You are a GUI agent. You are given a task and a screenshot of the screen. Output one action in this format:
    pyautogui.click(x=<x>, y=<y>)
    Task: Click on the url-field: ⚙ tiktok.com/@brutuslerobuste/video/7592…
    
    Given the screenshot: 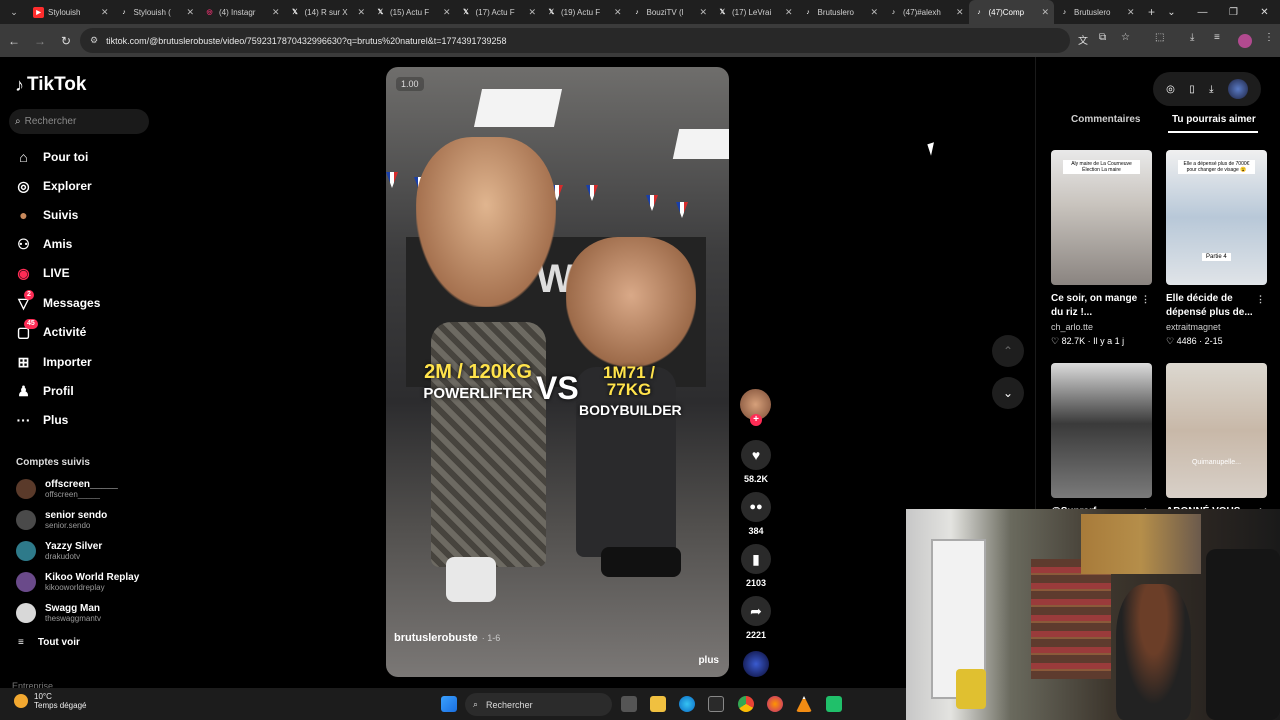 What is the action you would take?
    pyautogui.click(x=575, y=40)
    